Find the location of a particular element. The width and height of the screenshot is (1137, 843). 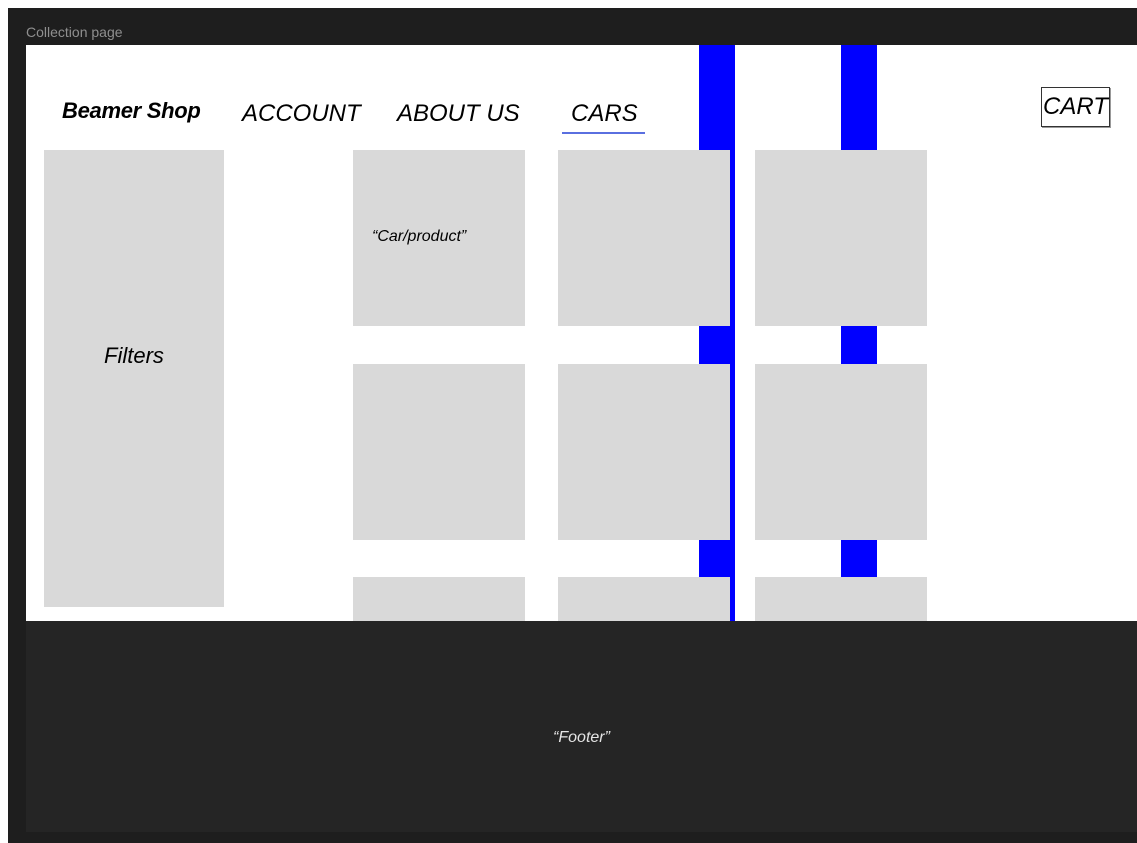

frame-label: Collection page is located at coordinates (74, 32).